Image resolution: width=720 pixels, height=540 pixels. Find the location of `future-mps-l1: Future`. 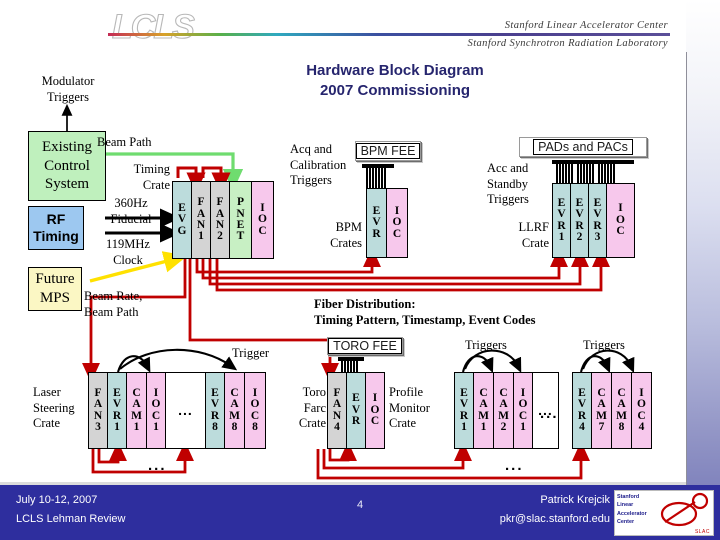

future-mps-l1: Future is located at coordinates (55, 279).